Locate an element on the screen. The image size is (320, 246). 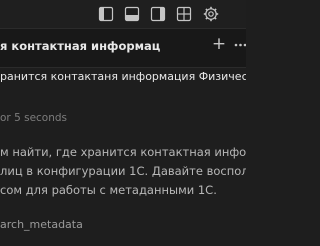
settings-gear-icon is located at coordinates (211, 14).